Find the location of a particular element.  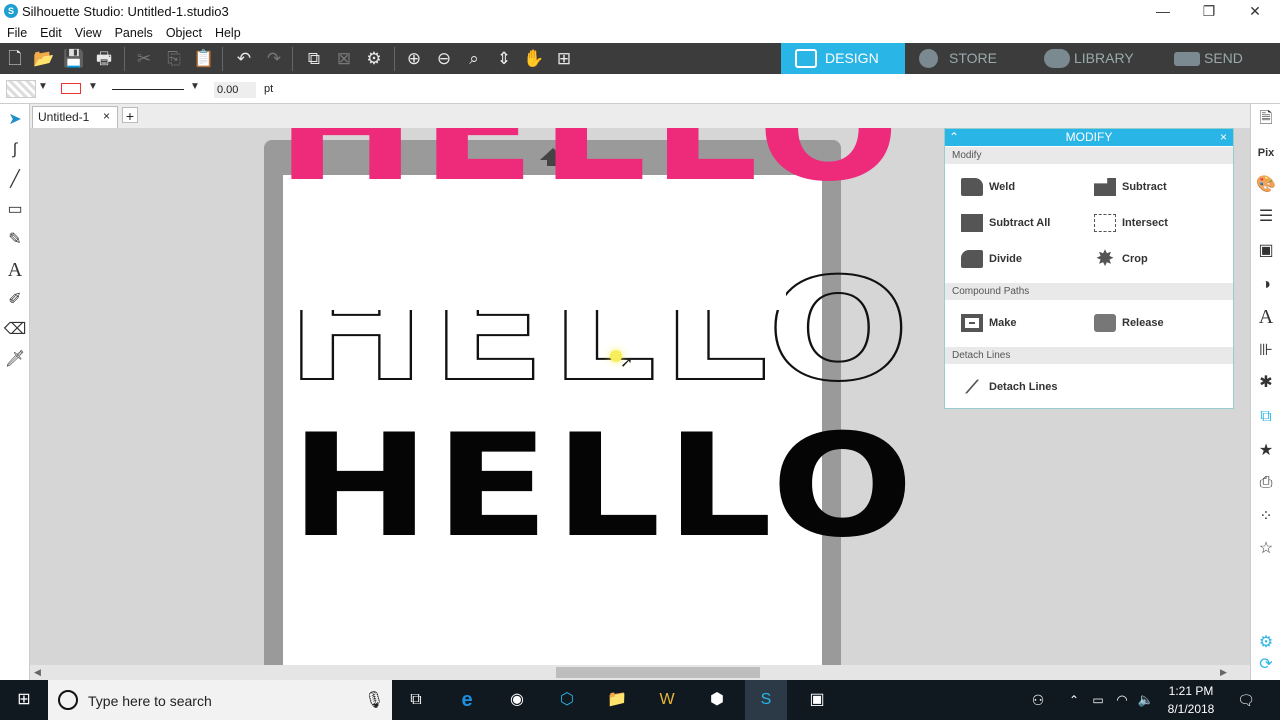

design-store-star-icon: ☆ is located at coordinates (1266, 549).